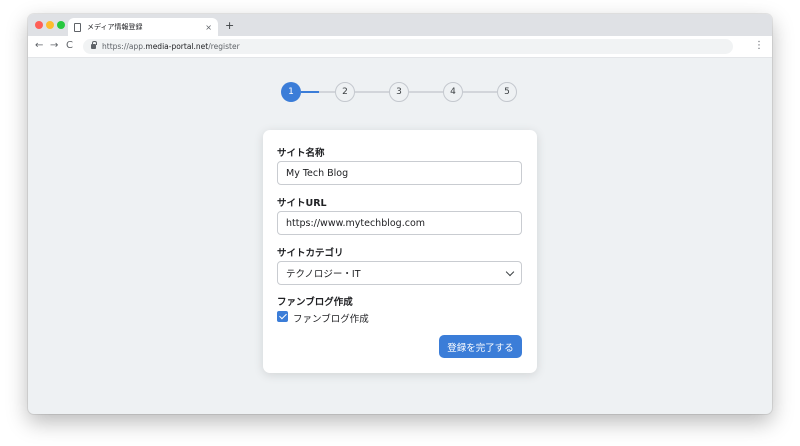 The width and height of the screenshot is (800, 446). I want to click on tab-title: メディア情報登録, so click(115, 27).